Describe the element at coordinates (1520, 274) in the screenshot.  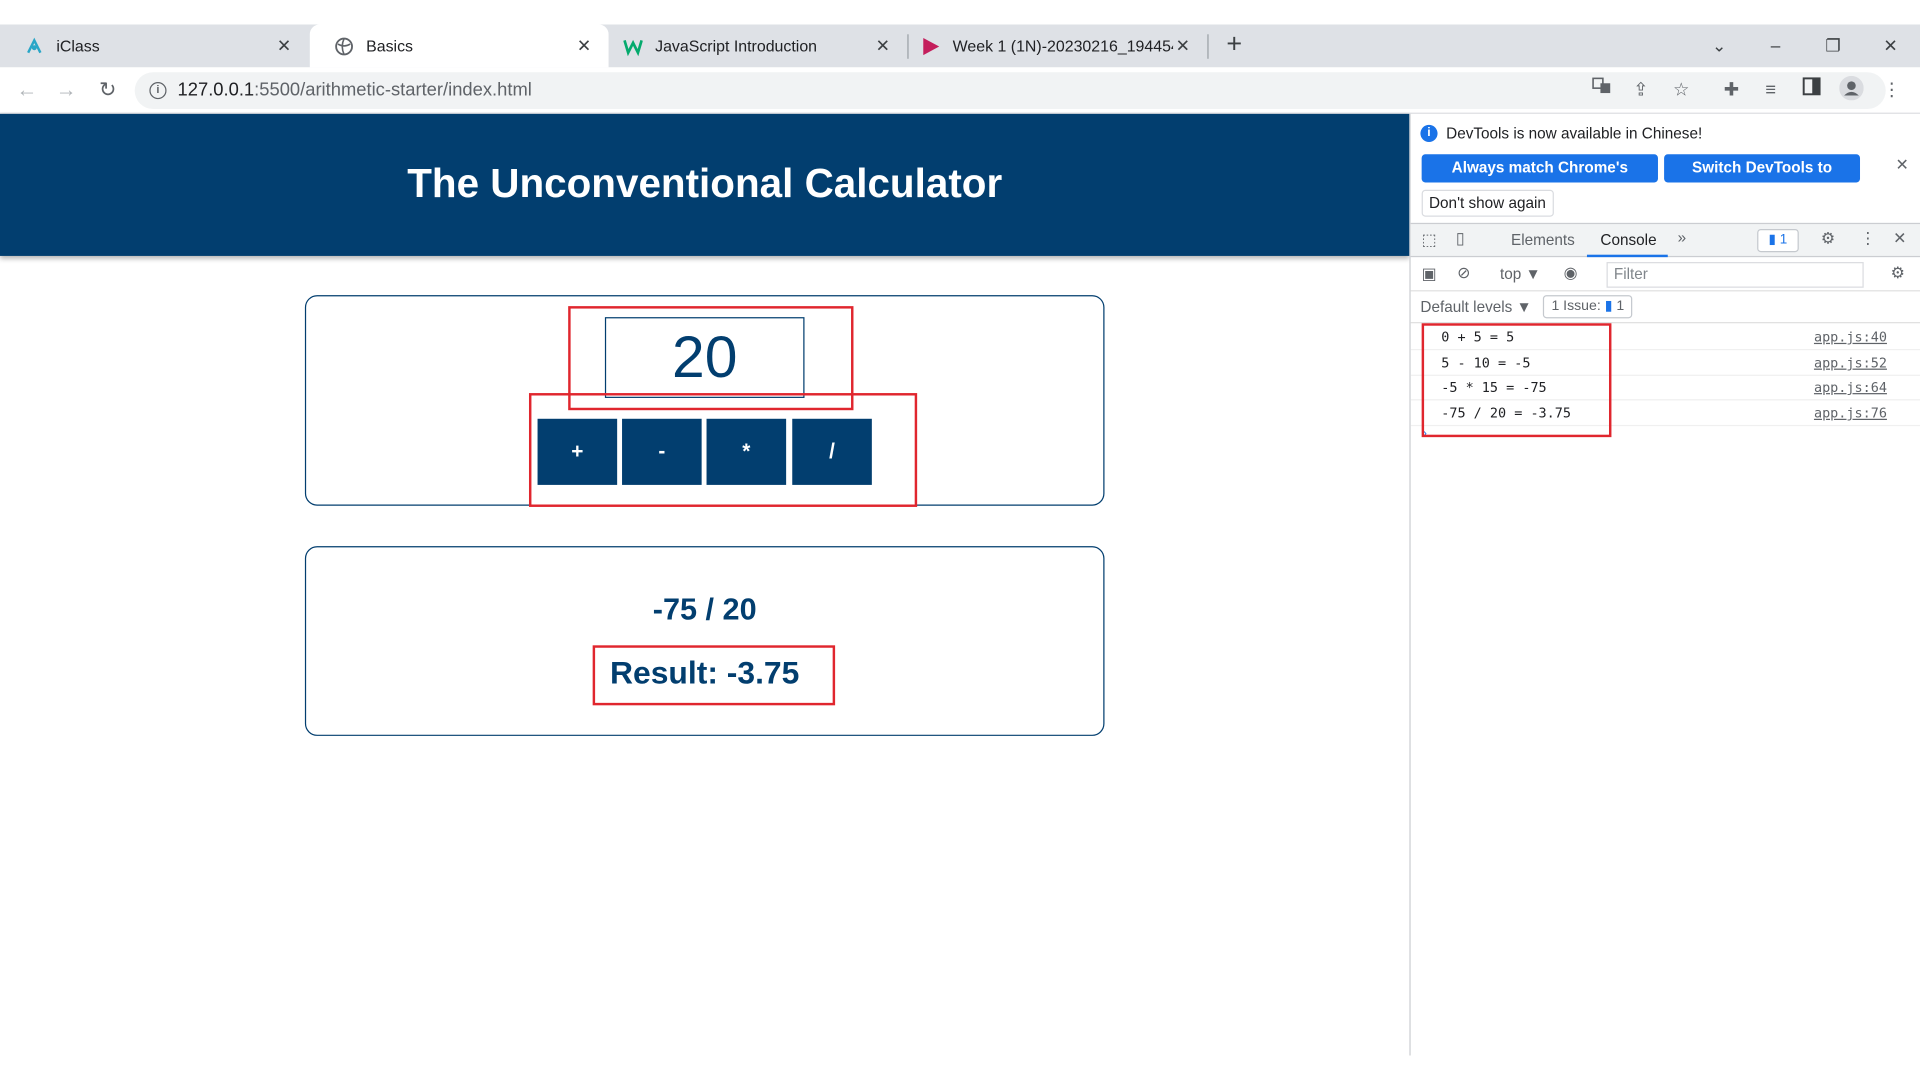
I see `context-selector: top ▼` at that location.